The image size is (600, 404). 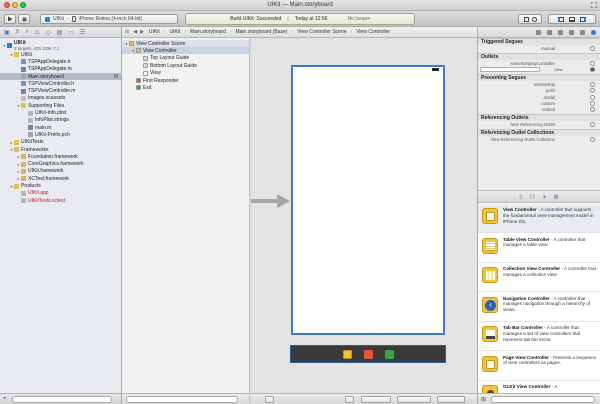 I want to click on debug-navigator-tab-icon: ▤, so click(x=60, y=32).